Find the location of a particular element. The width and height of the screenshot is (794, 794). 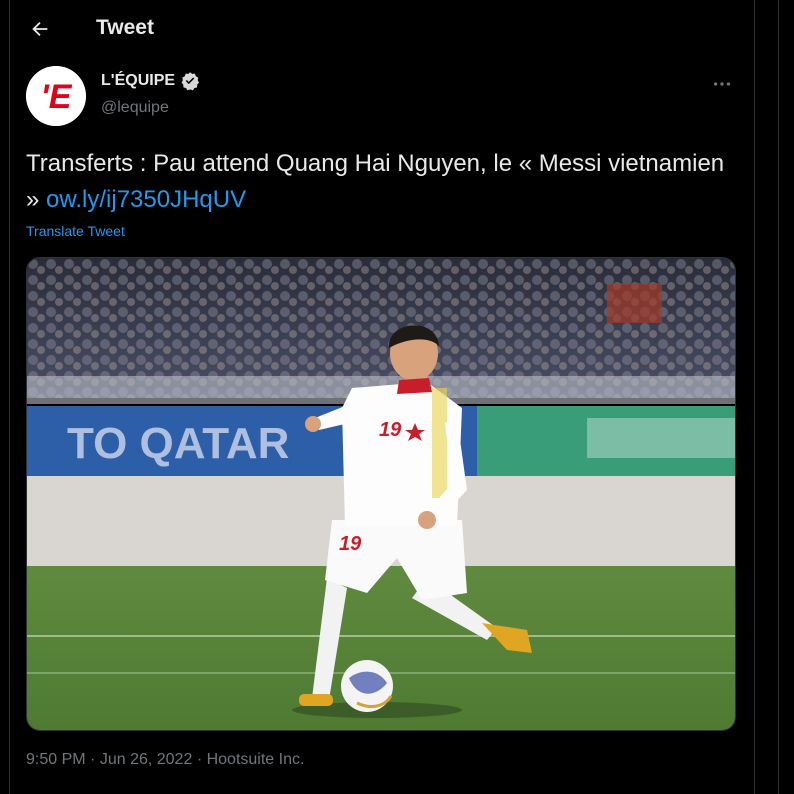

back-button is located at coordinates (40, 29).